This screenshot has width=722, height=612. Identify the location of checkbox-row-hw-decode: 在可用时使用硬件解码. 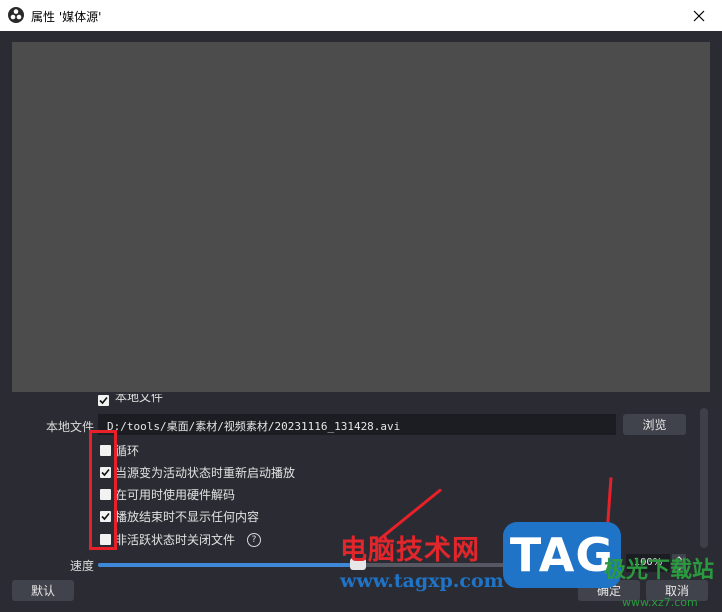
(167, 494).